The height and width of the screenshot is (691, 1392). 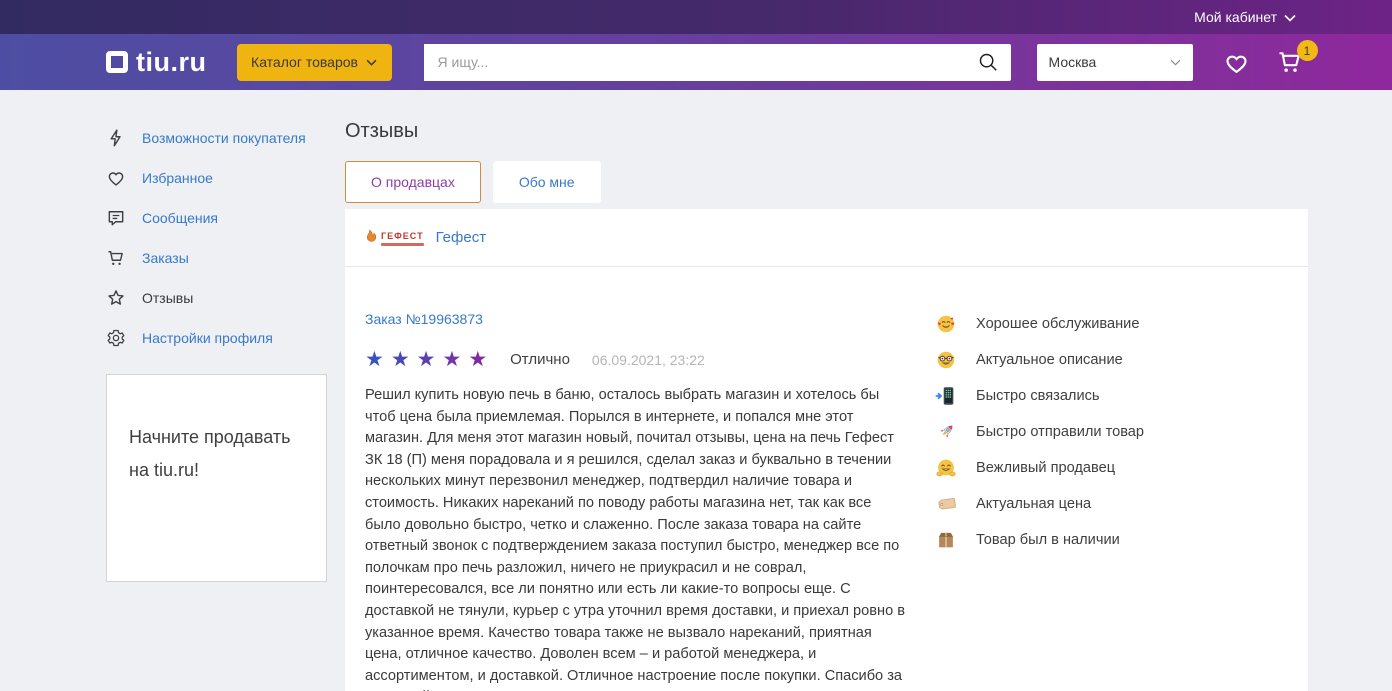 I want to click on tag-good-service: Хорошее обслуживание, so click(x=1039, y=324).